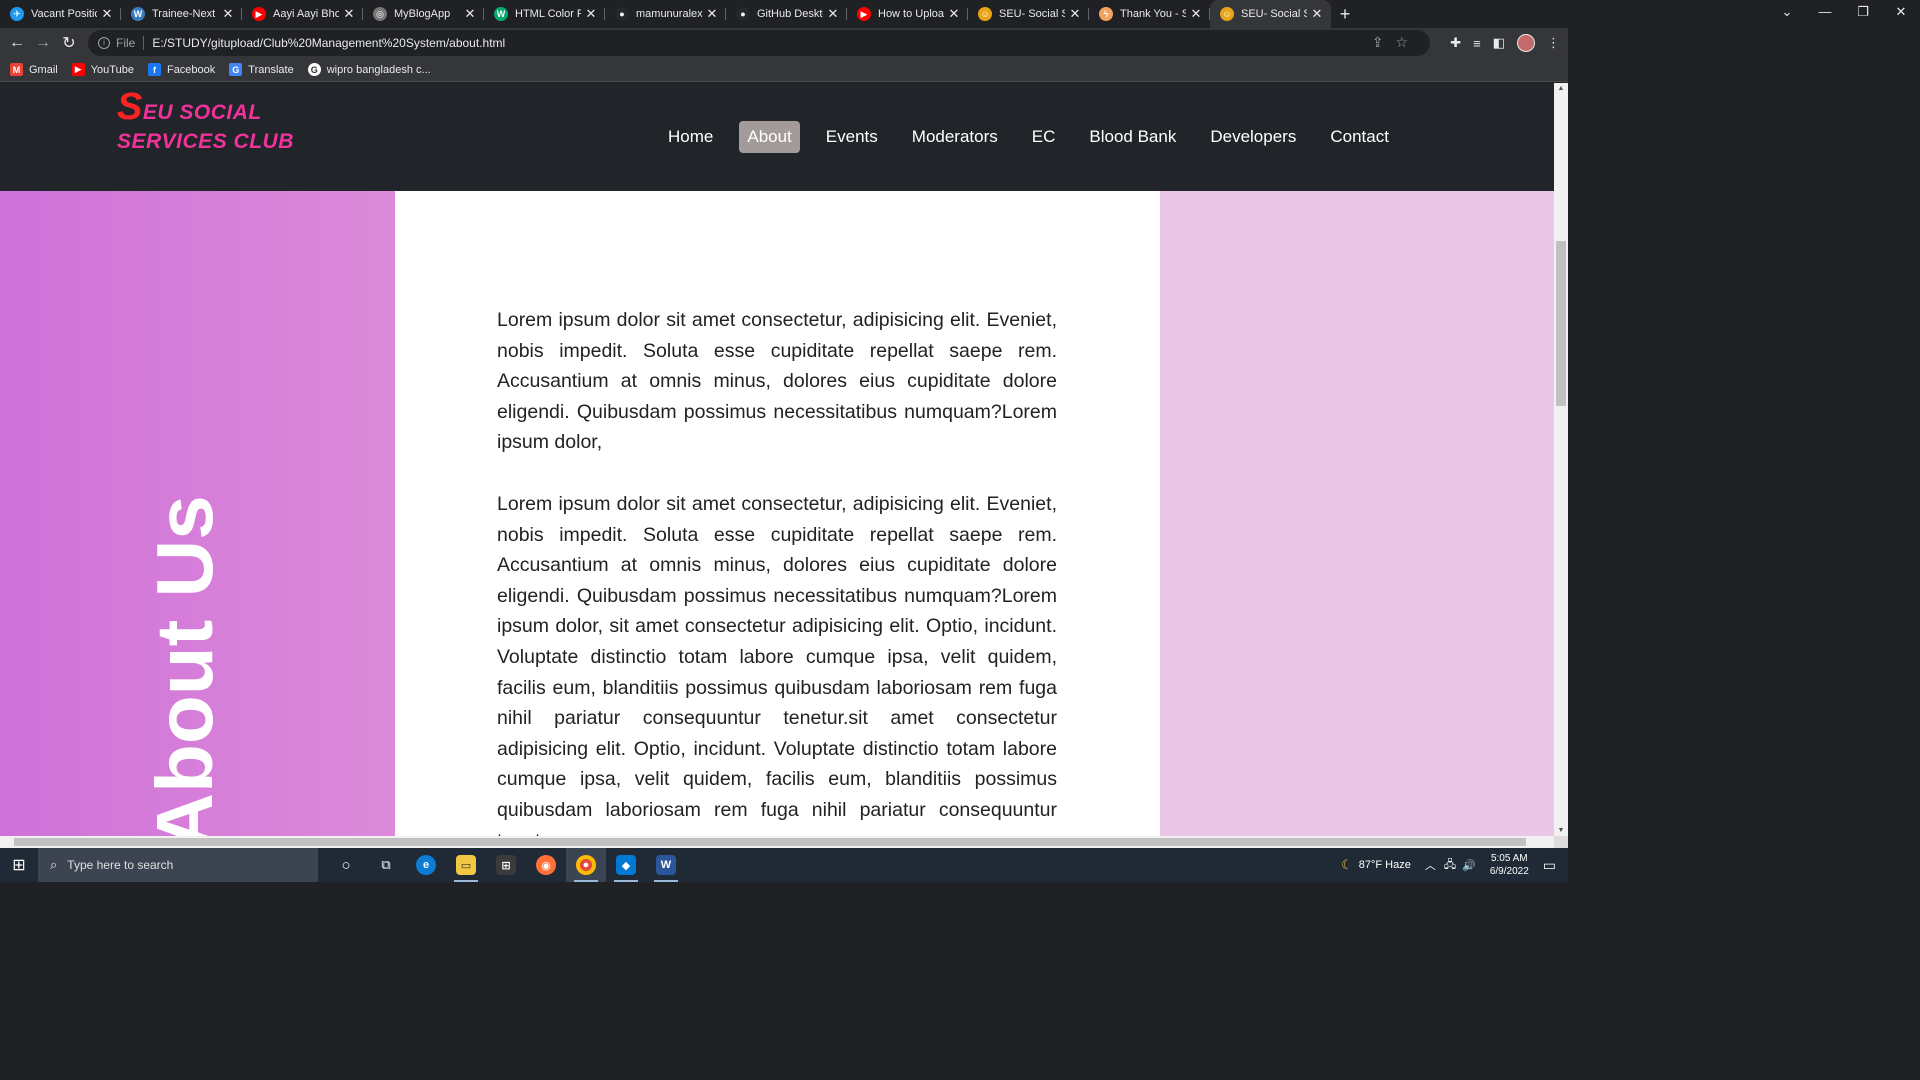  I want to click on new-tab-button: +, so click(1345, 14).